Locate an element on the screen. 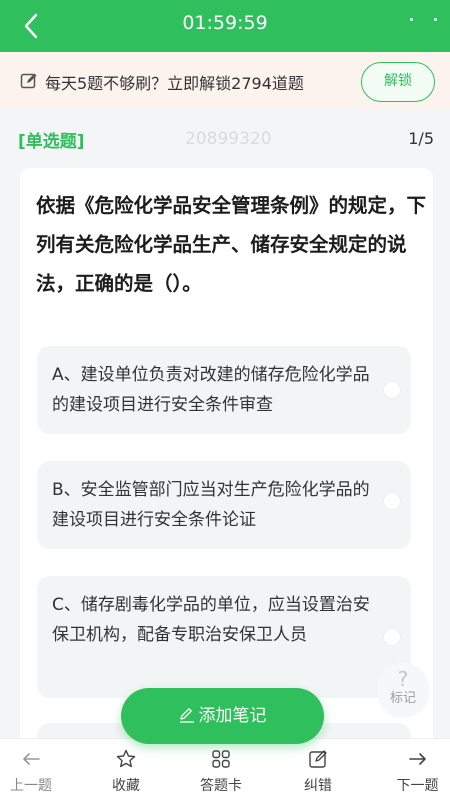 This screenshot has height=800, width=450. mark-button: ? 标记 is located at coordinates (403, 690).